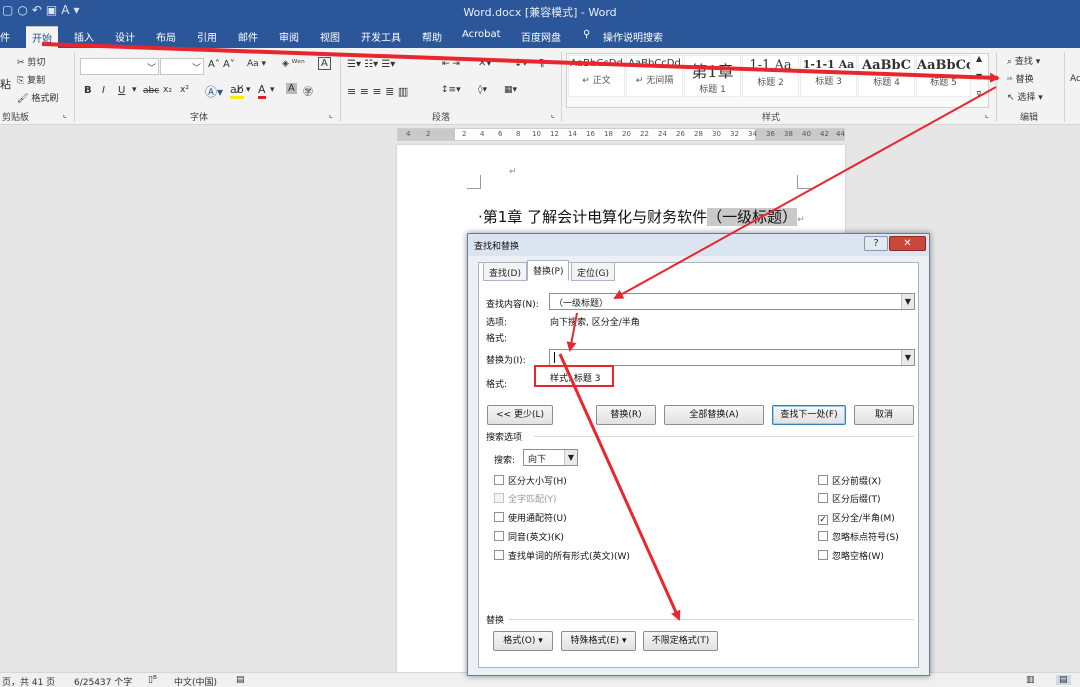 The height and width of the screenshot is (687, 1080). I want to click on special-button: 特殊格式(E) ▾, so click(598, 641).